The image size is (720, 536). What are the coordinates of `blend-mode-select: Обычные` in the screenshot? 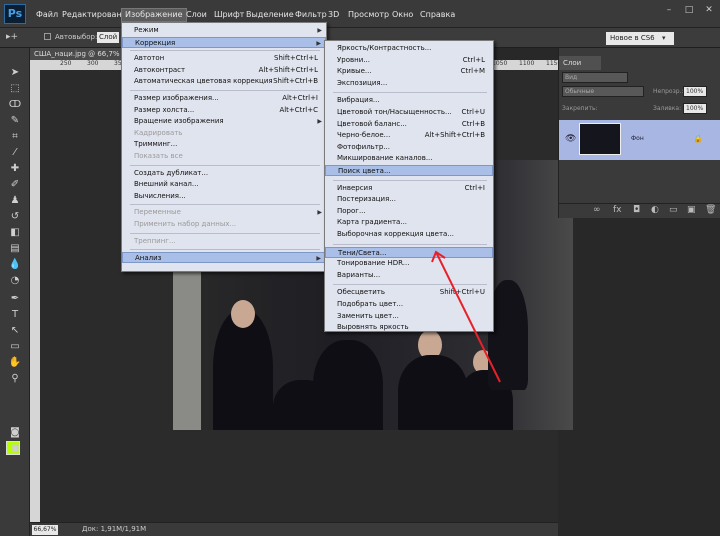 It's located at (603, 91).